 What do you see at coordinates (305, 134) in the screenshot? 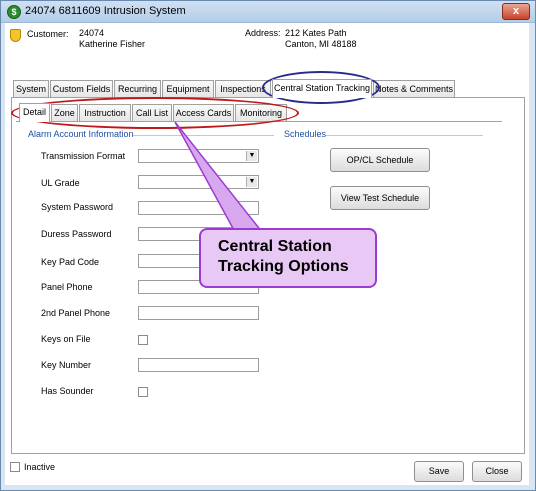
I see `schedules-group-title: Schedules` at bounding box center [305, 134].